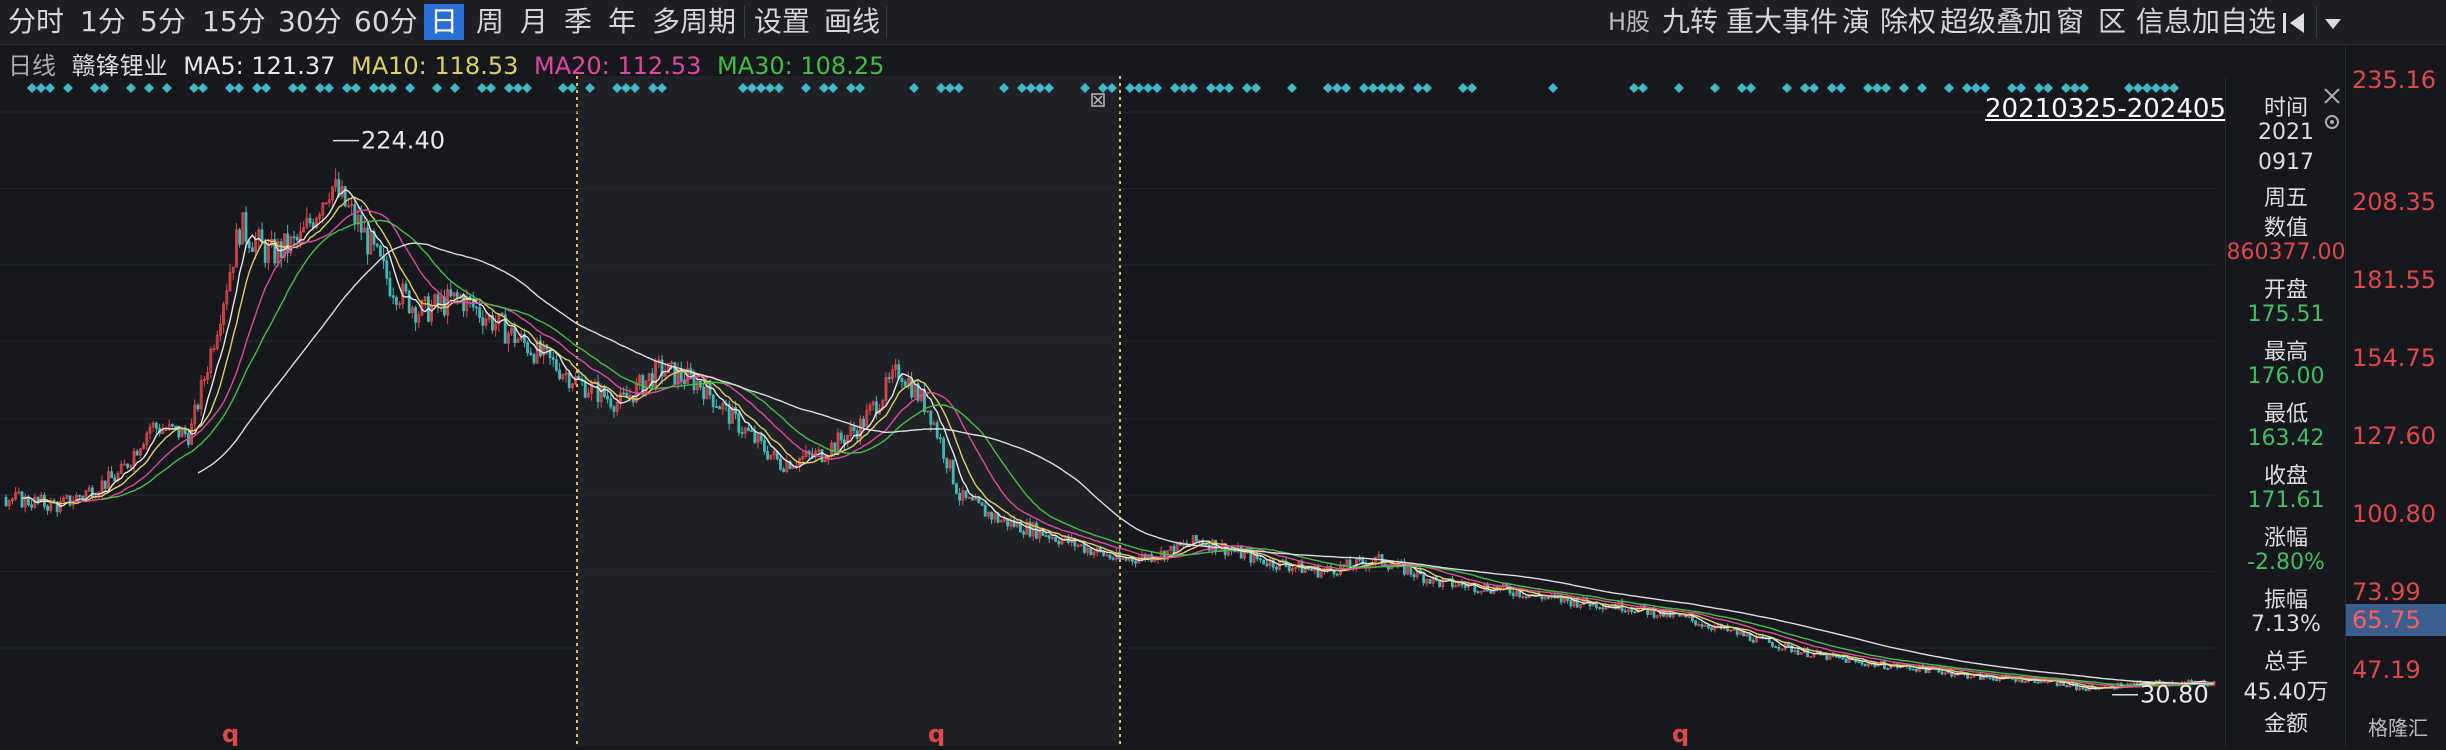  I want to click on range-button: 区, so click(2112, 22).